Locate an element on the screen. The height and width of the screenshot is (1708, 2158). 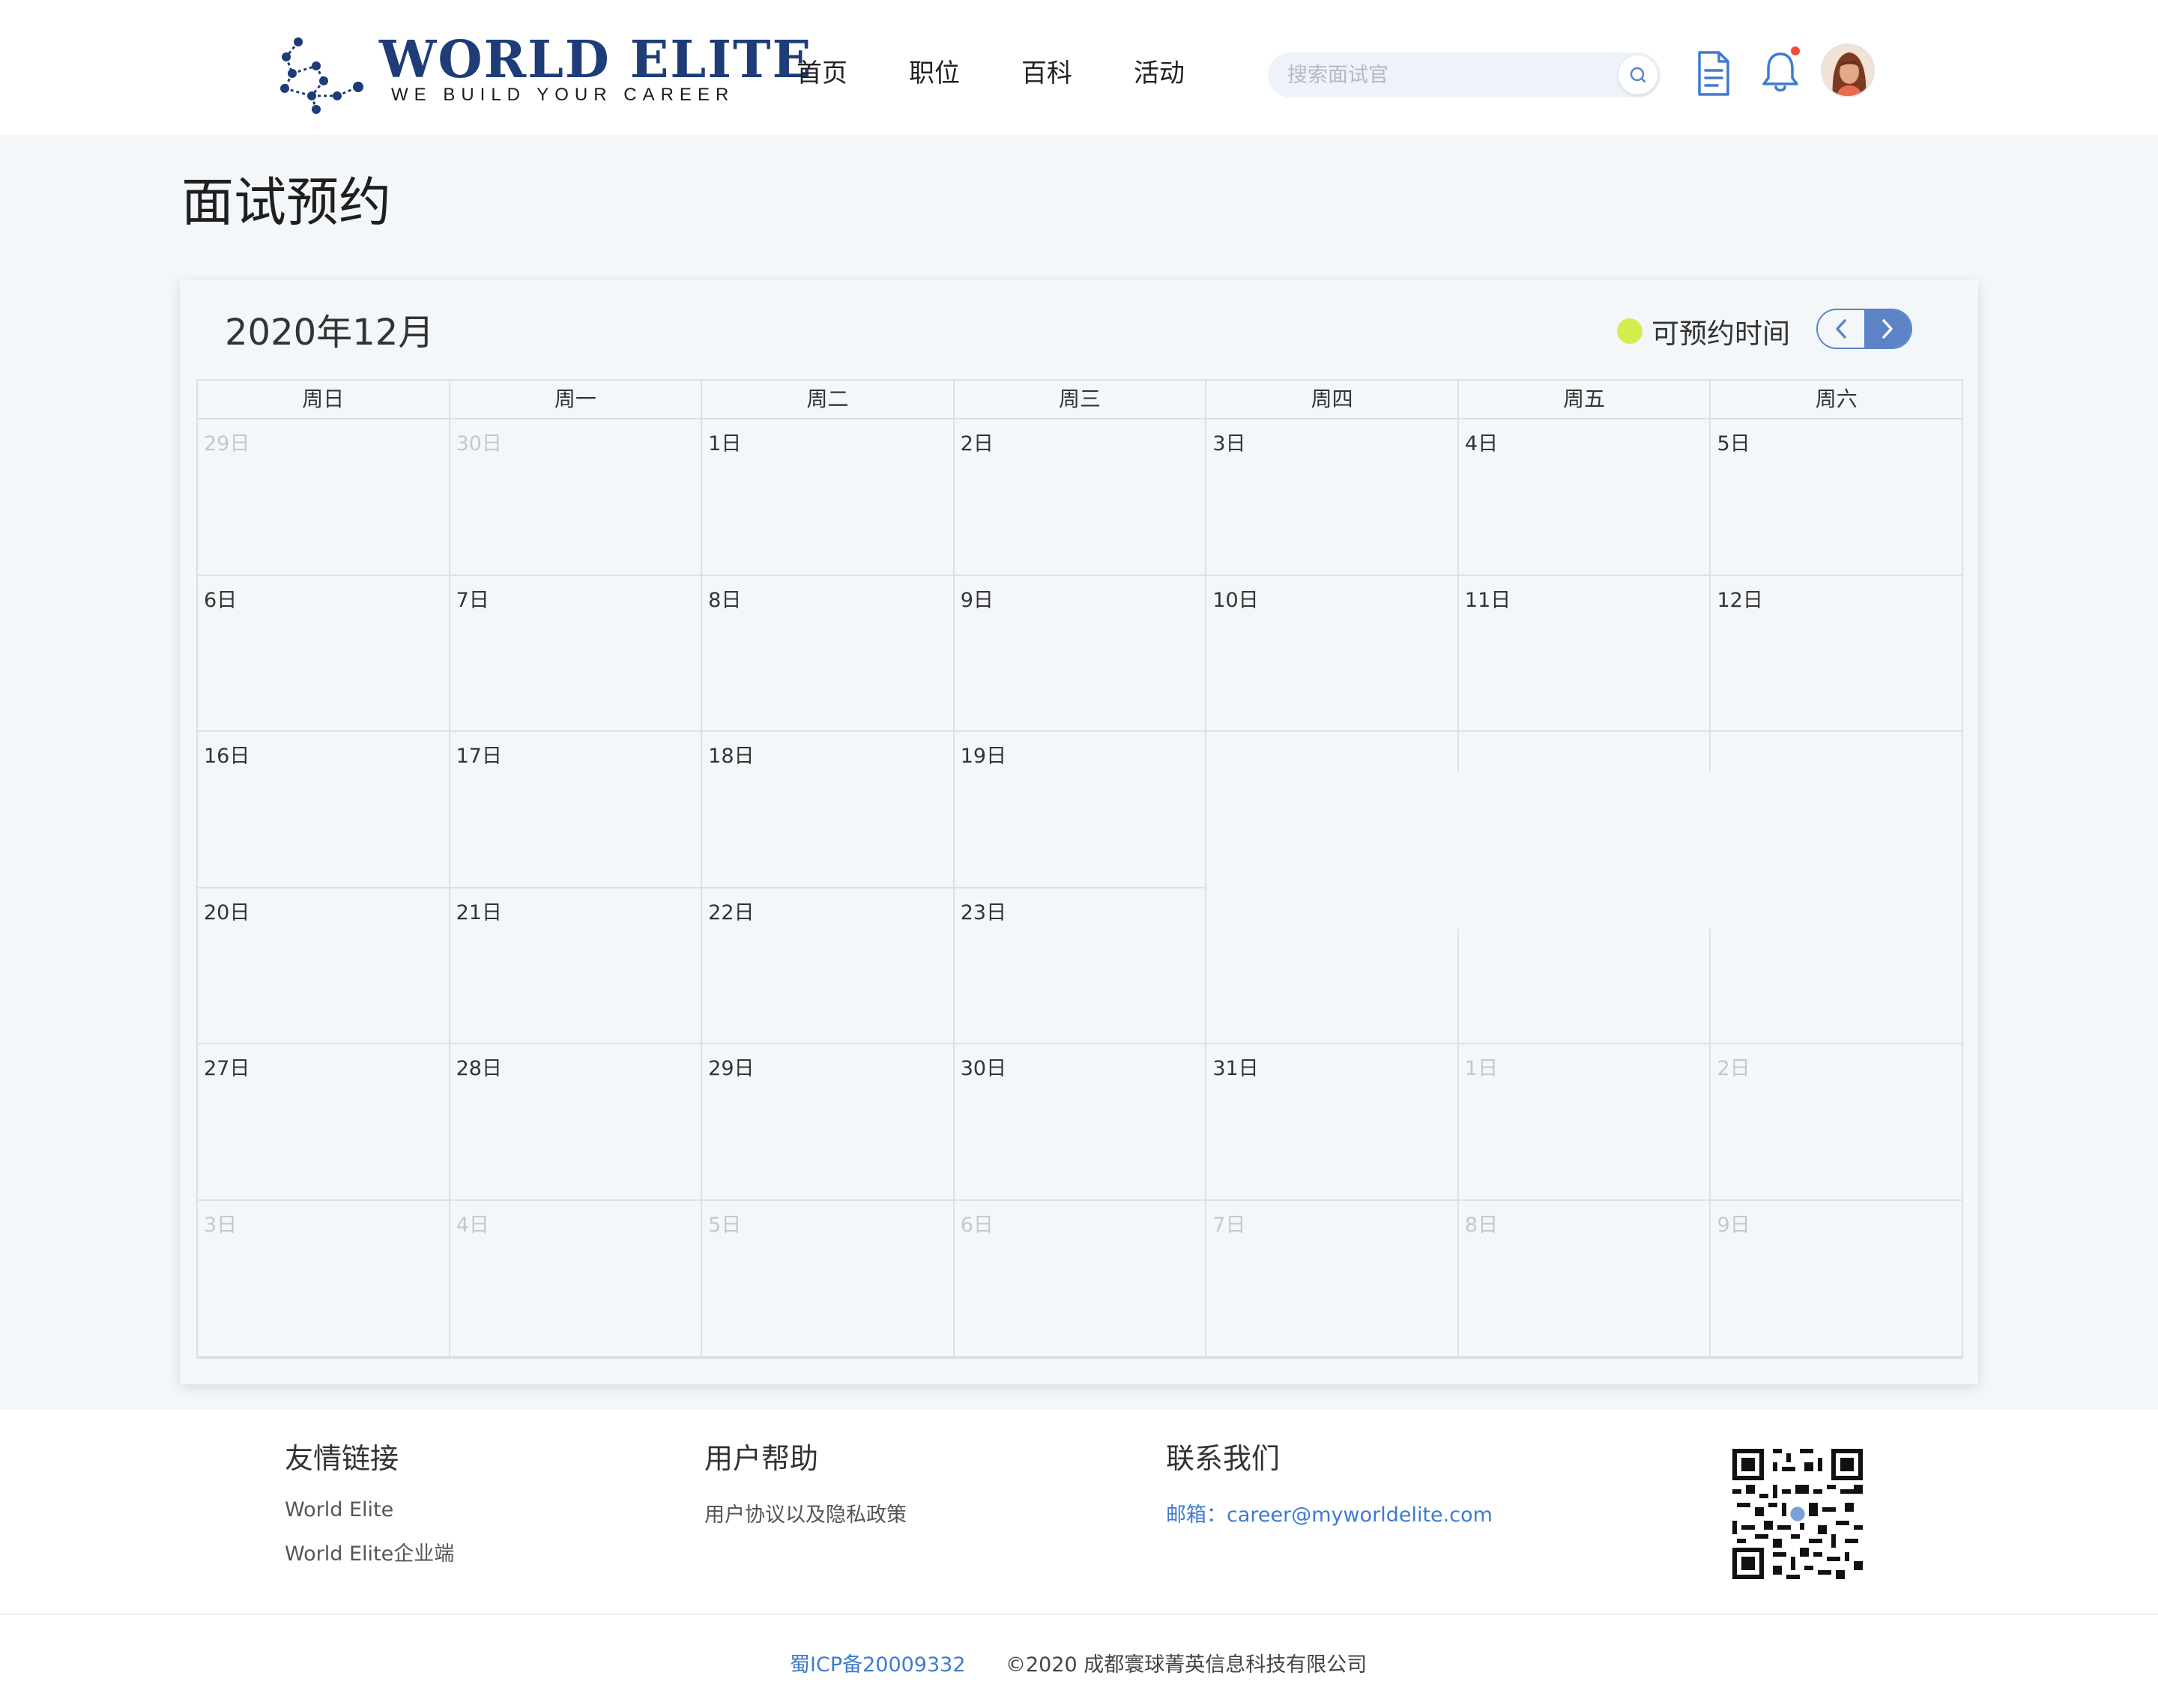
main-nav: 首页 职位 百科 活动 is located at coordinates (1021, 73).